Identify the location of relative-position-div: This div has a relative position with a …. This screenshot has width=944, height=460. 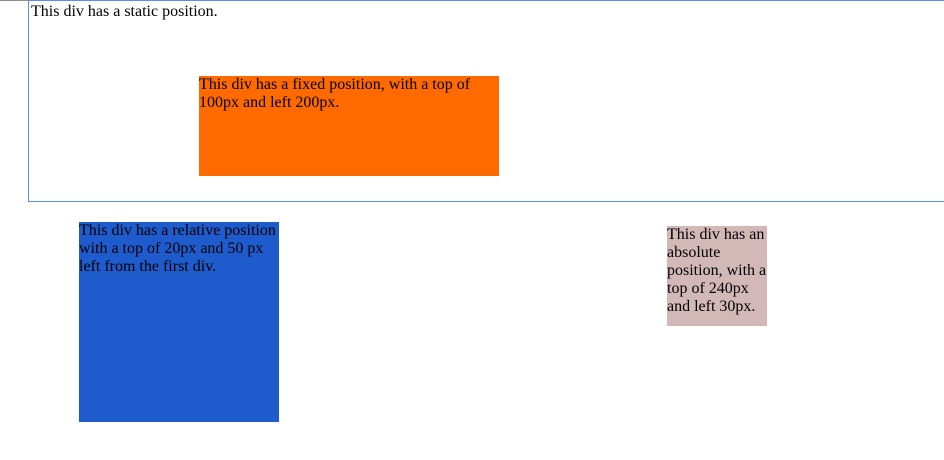
(179, 322).